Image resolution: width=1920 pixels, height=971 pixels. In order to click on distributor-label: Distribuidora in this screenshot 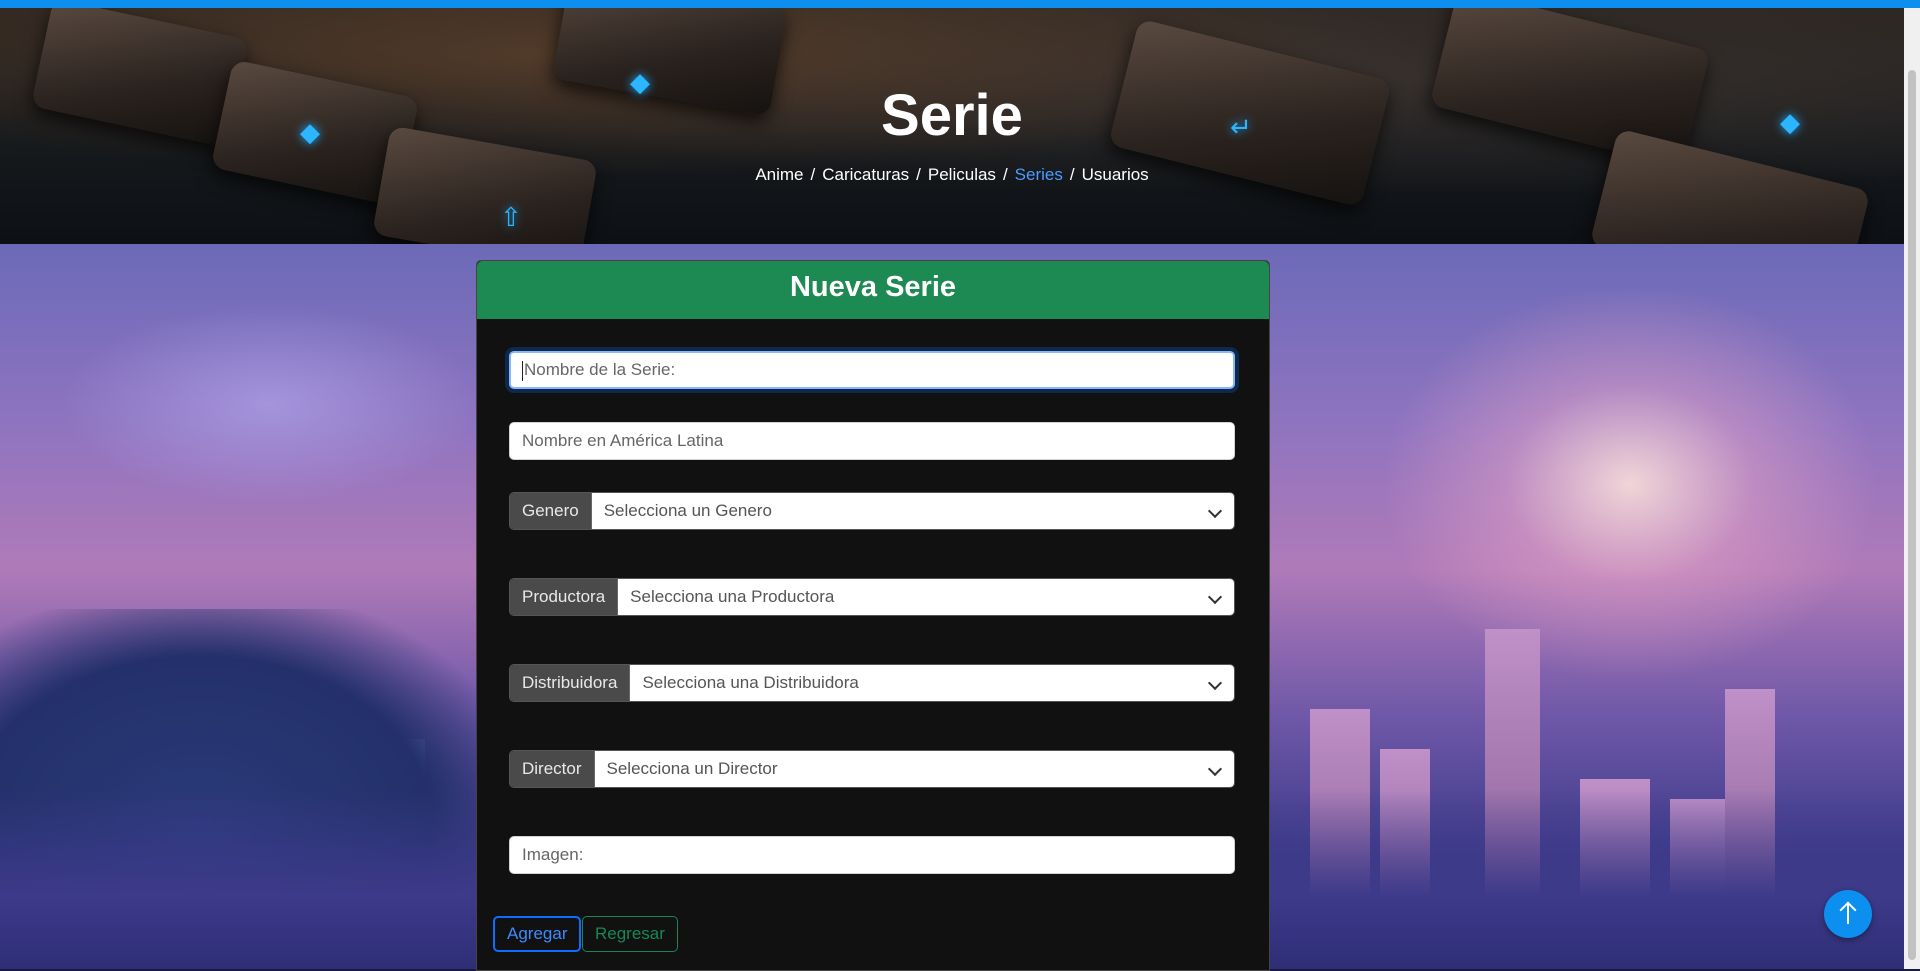, I will do `click(570, 683)`.